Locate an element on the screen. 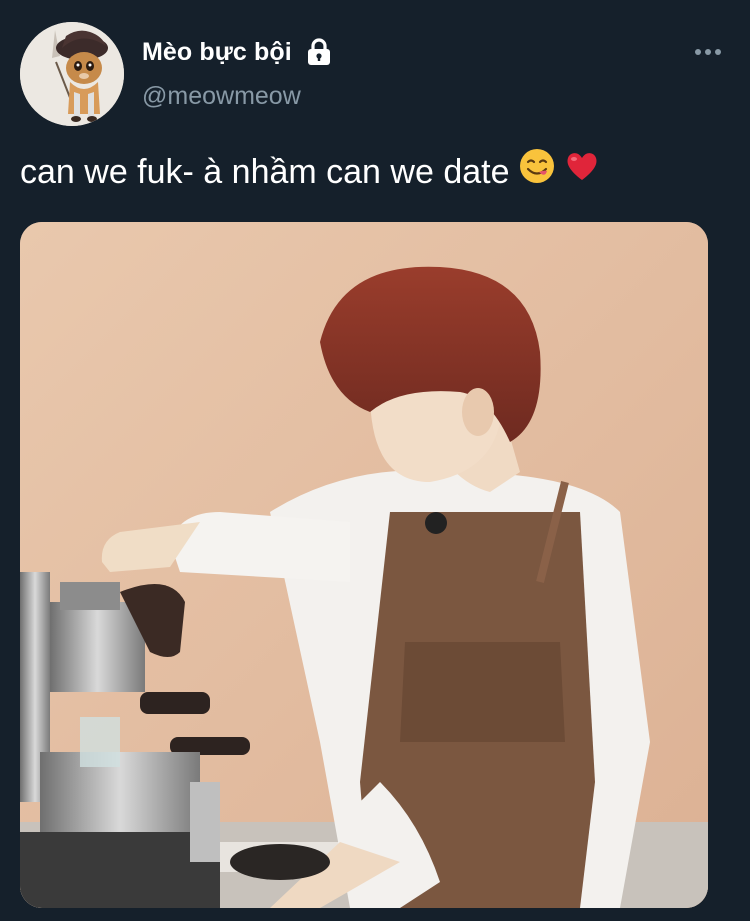 The width and height of the screenshot is (750, 921). user-names: Mèo bực bội @meowmeow is located at coordinates (238, 73).